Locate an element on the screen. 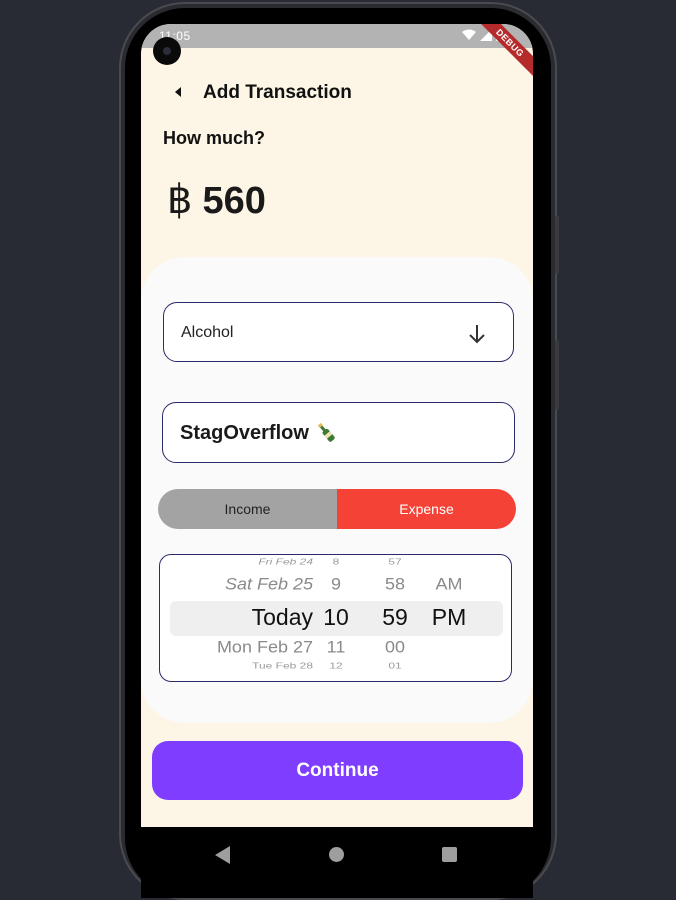 This screenshot has height=900, width=676. picker-minute: 00 is located at coordinates (395, 647).